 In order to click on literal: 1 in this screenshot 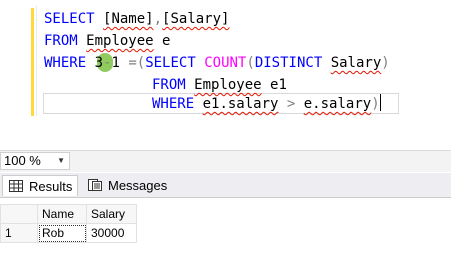, I will do `click(115, 63)`.